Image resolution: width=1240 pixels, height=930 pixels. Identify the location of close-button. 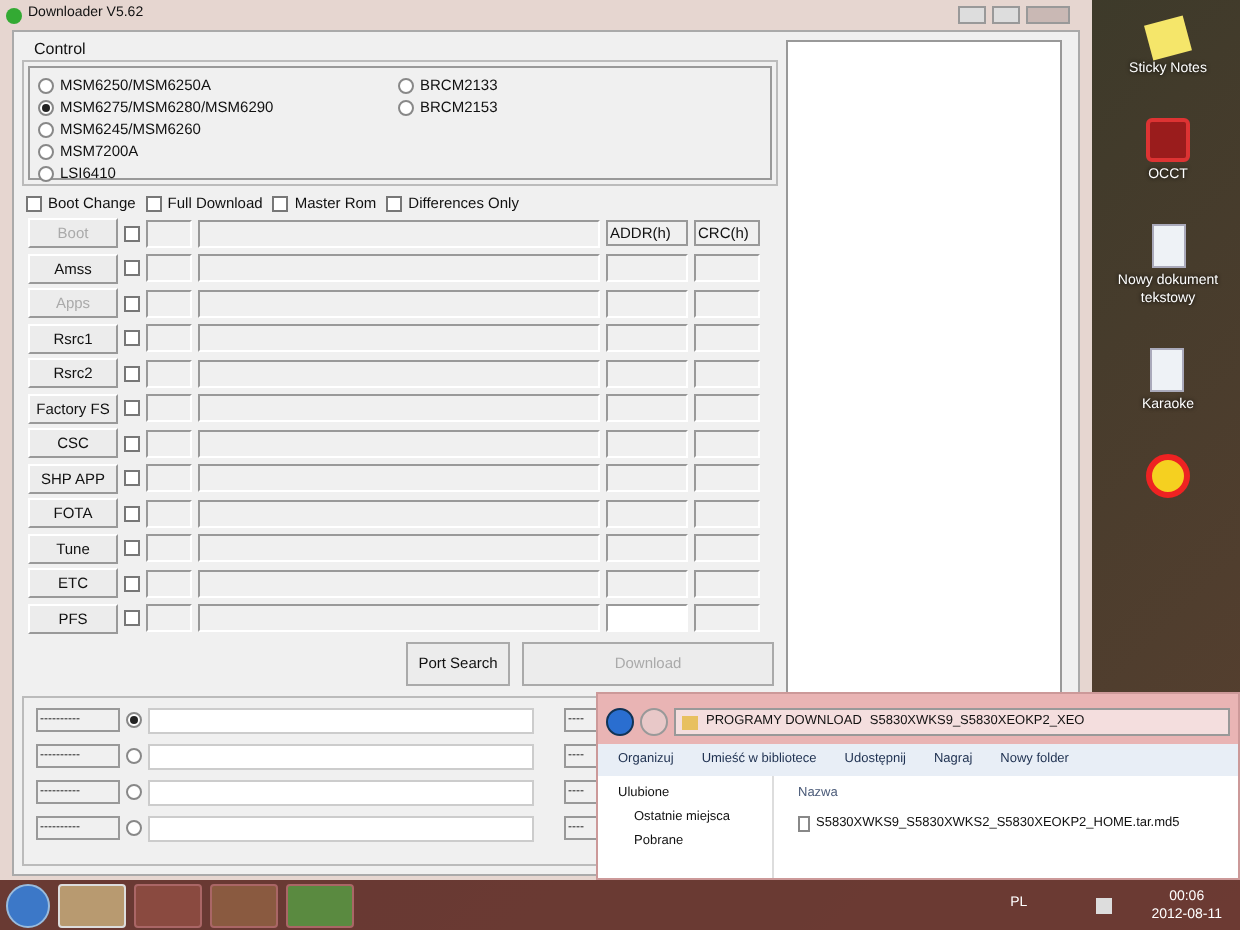
(1048, 15).